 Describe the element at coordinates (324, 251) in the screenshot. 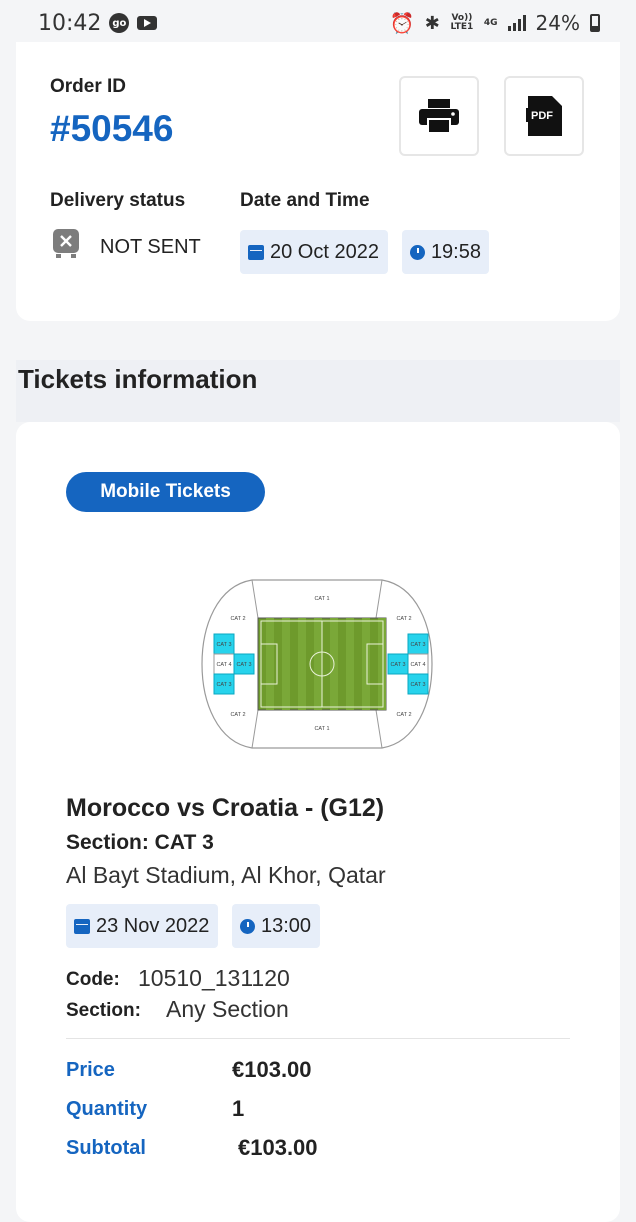

I see `order-date: 20 Oct 2022` at that location.